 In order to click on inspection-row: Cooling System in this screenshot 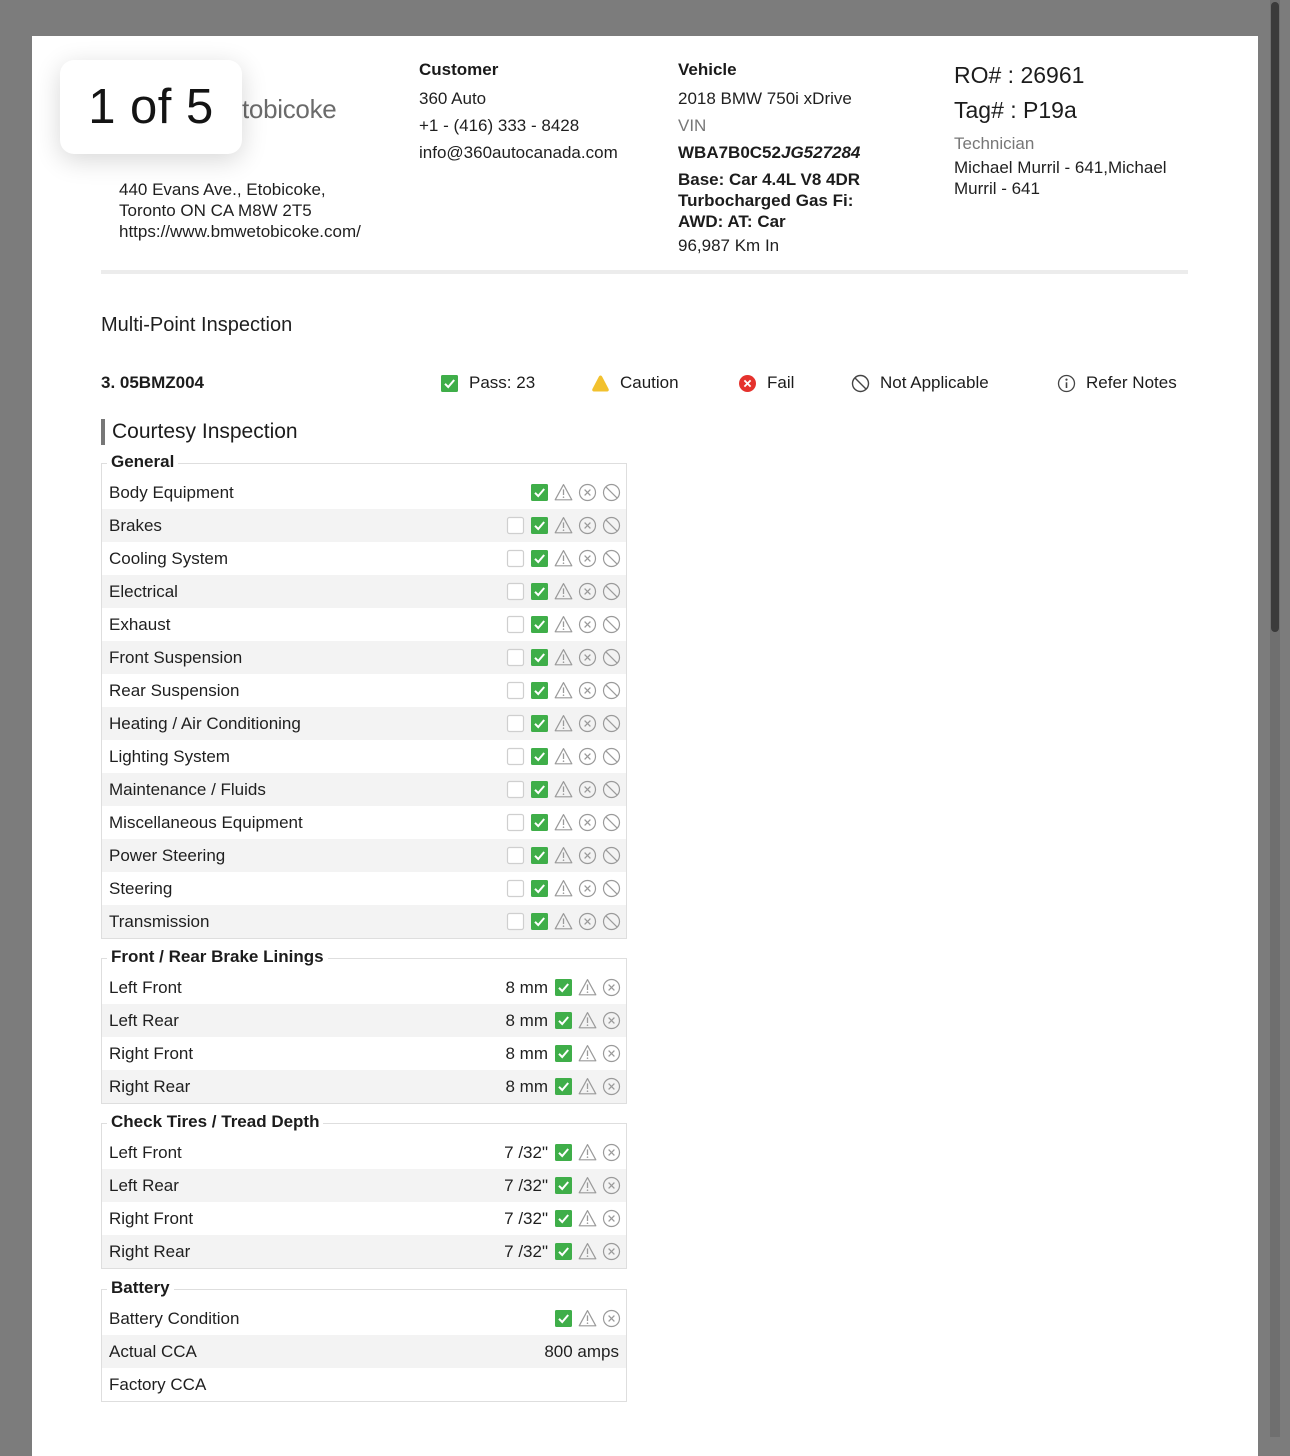, I will do `click(364, 558)`.